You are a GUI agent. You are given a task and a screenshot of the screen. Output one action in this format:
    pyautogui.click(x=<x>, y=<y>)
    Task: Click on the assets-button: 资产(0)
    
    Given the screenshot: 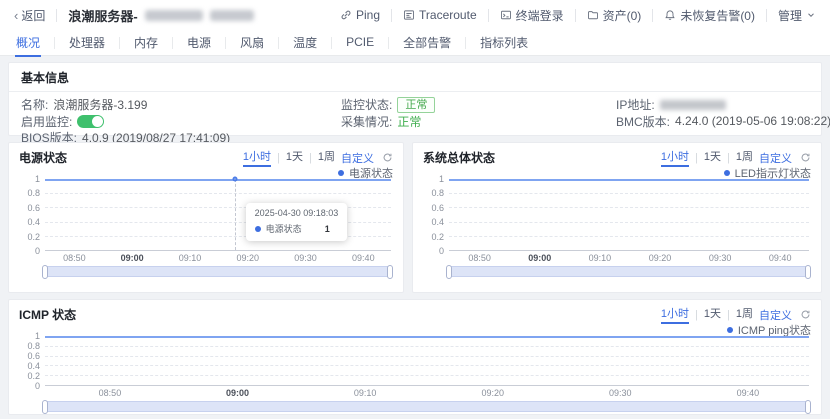 What is the action you would take?
    pyautogui.click(x=614, y=15)
    